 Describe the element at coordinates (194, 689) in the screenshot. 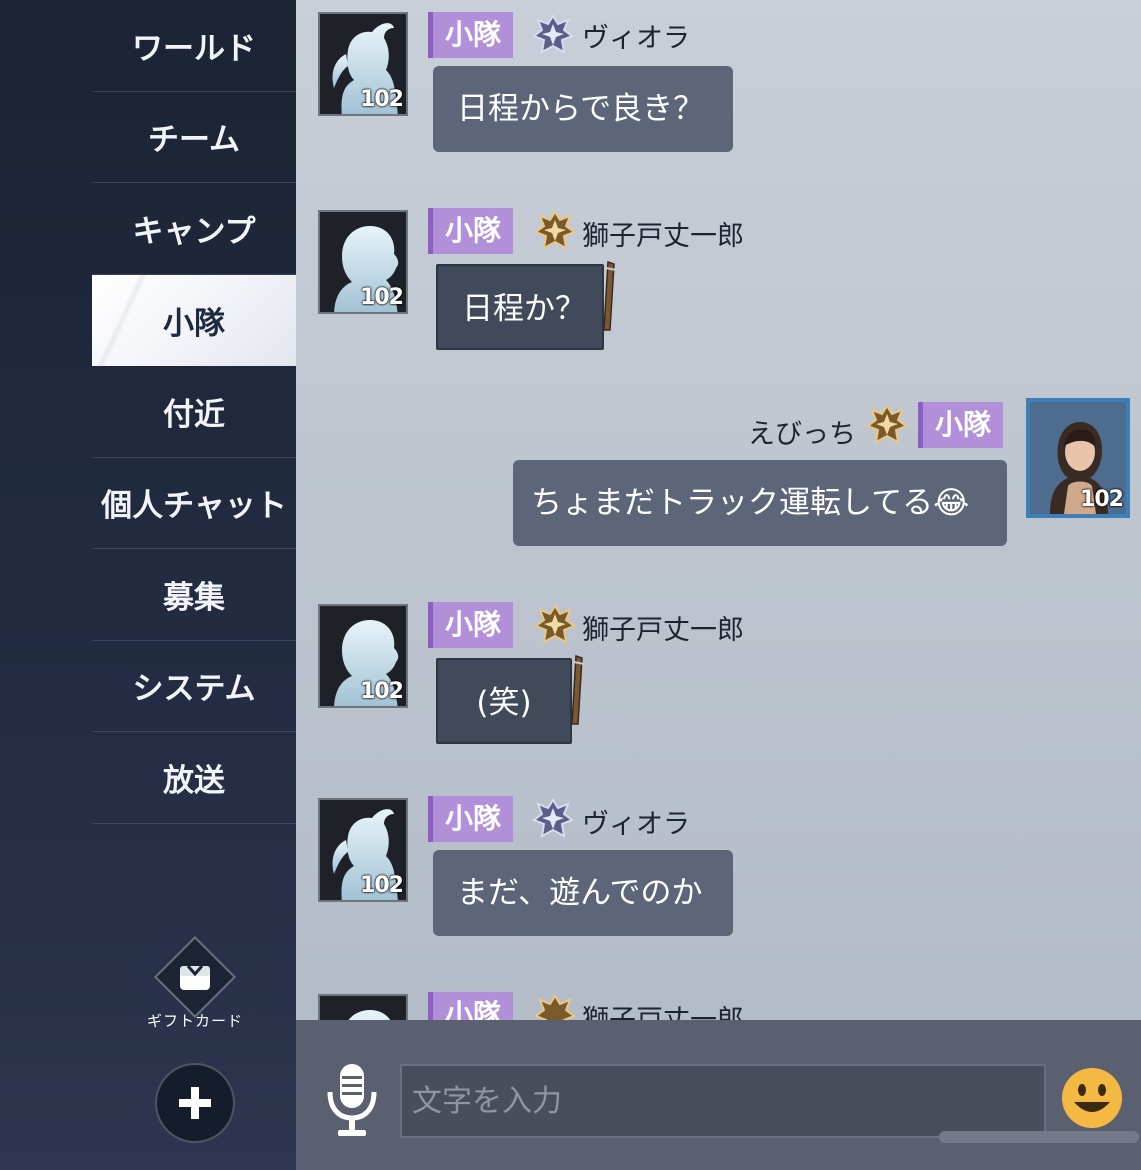

I see `channel-tab-label: システム` at that location.